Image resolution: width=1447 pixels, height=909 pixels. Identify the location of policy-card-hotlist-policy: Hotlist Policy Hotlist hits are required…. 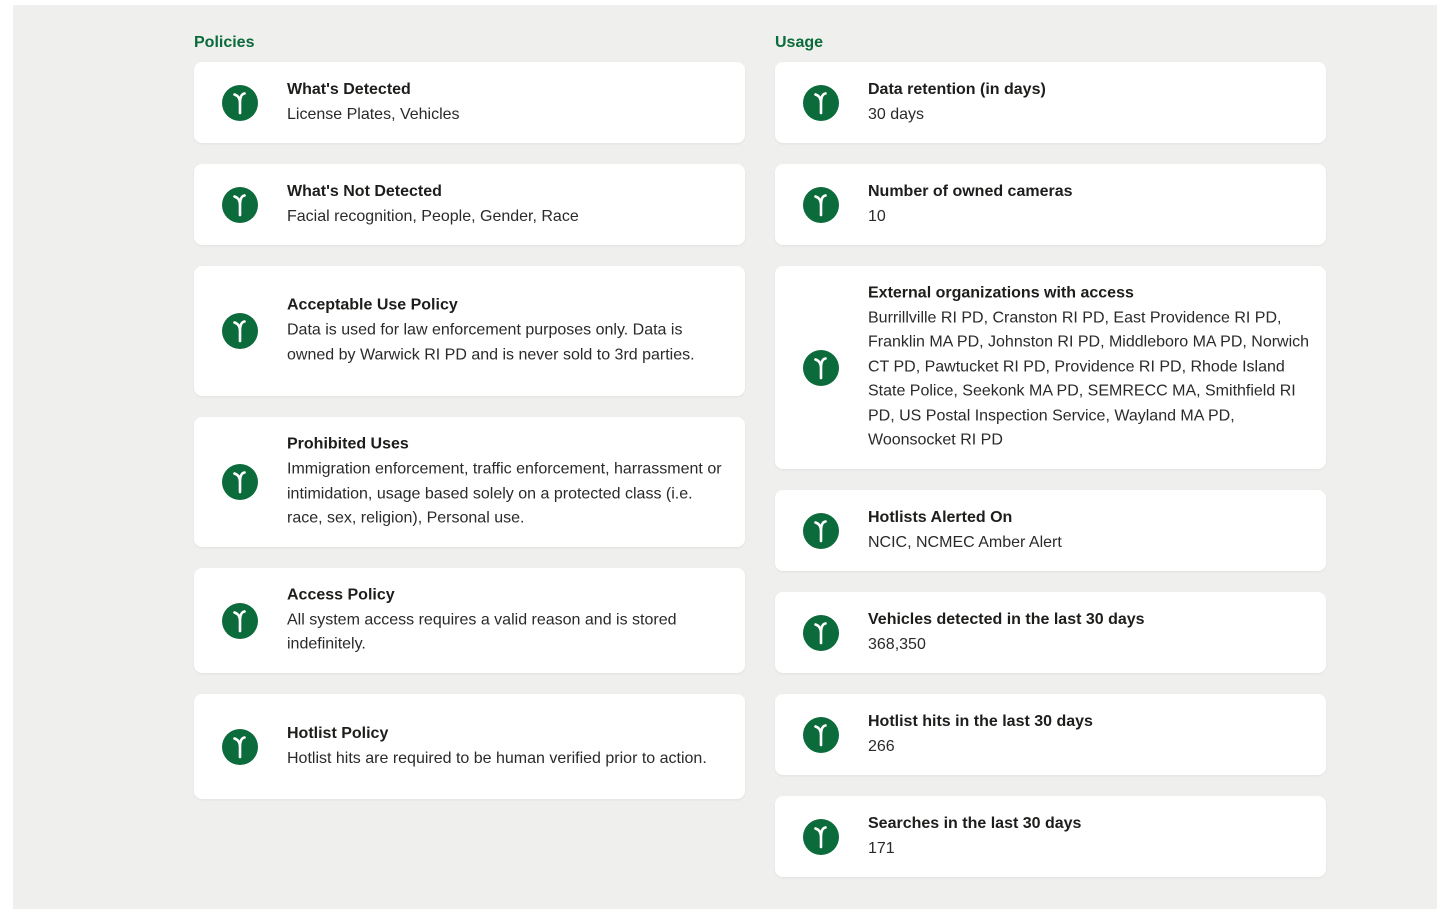
(469, 746).